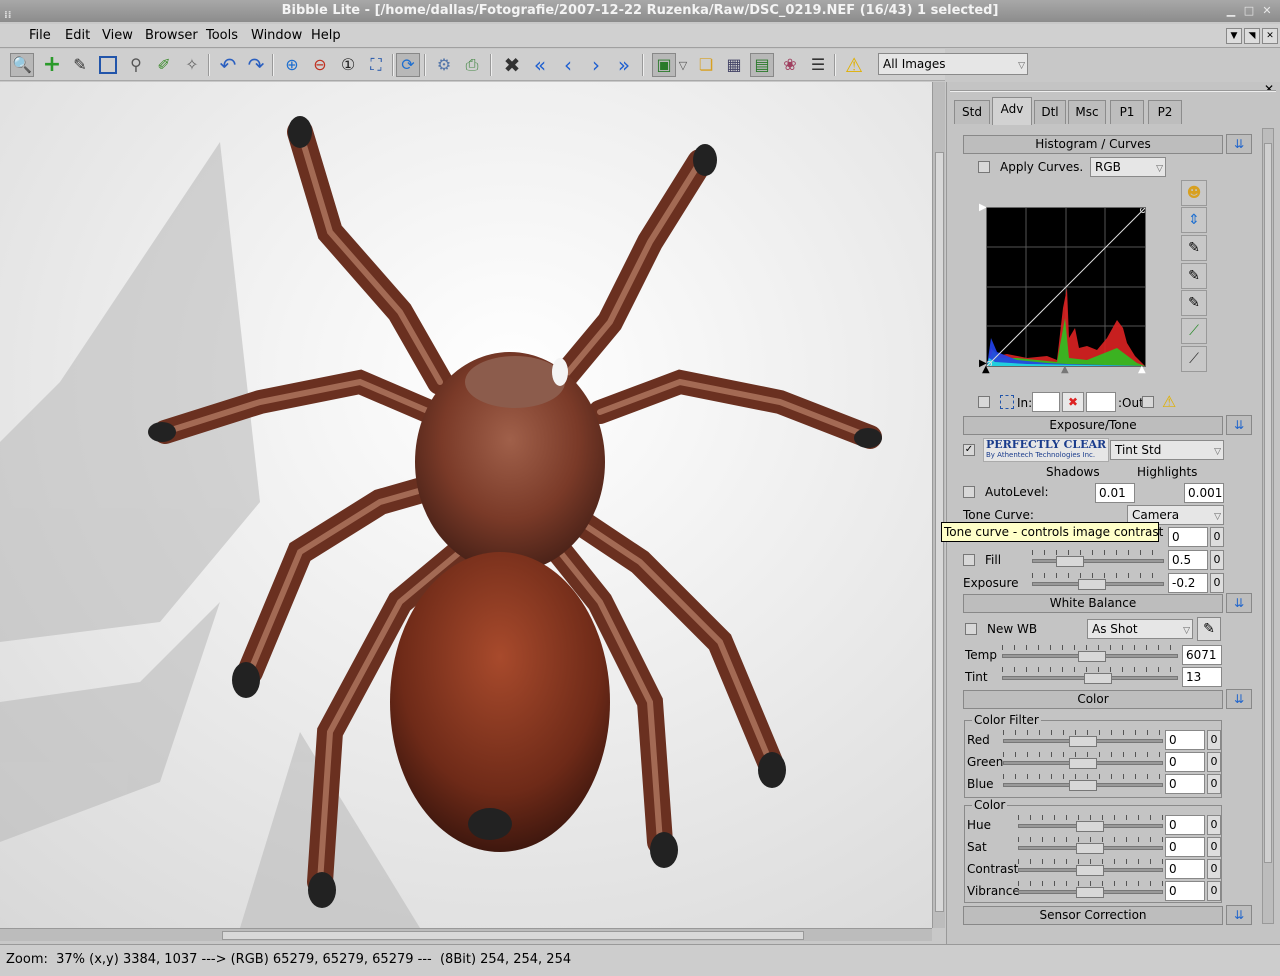 The image size is (1280, 976). Describe the element at coordinates (1185, 784) in the screenshot. I see `blue-value-field: 0` at that location.